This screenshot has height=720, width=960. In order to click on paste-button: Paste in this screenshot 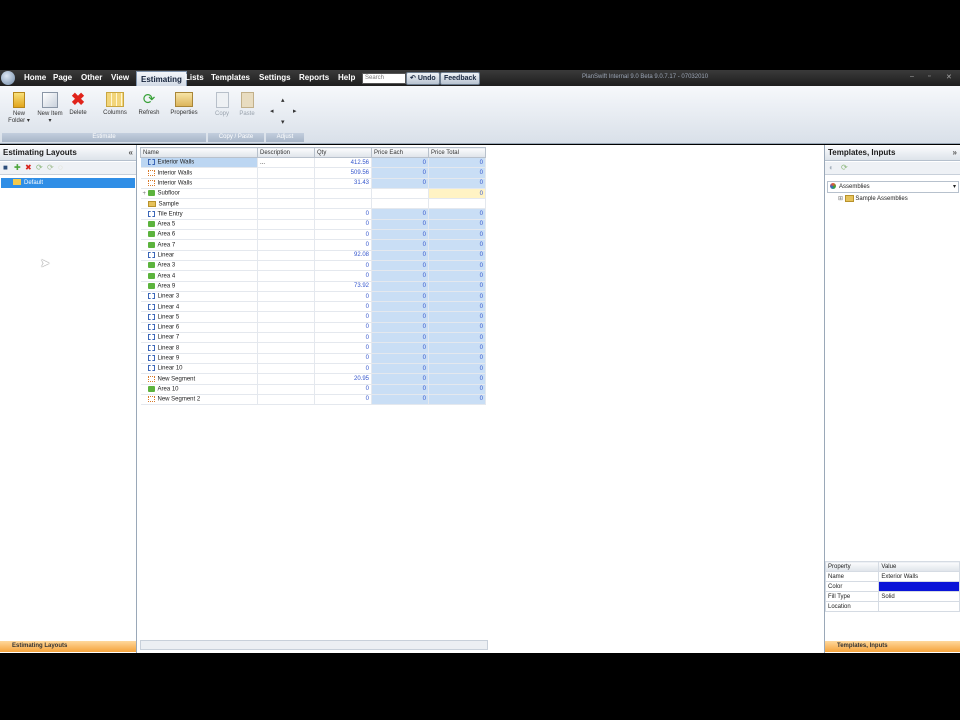, I will do `click(247, 104)`.